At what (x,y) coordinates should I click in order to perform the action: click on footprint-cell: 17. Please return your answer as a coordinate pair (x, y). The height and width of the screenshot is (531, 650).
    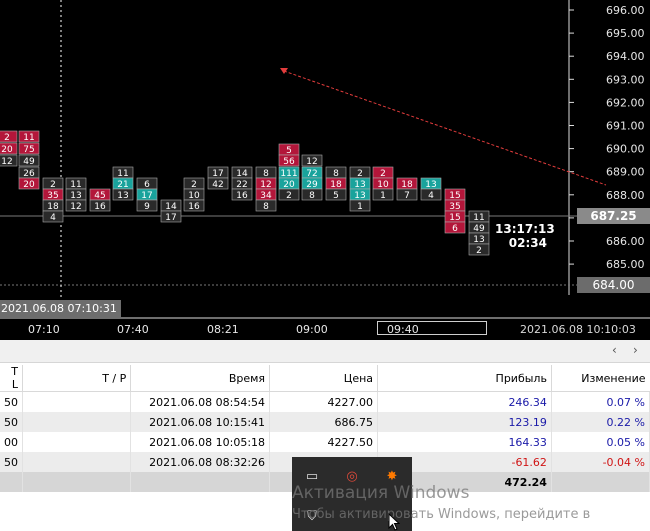
    Looking at the image, I should click on (147, 194).